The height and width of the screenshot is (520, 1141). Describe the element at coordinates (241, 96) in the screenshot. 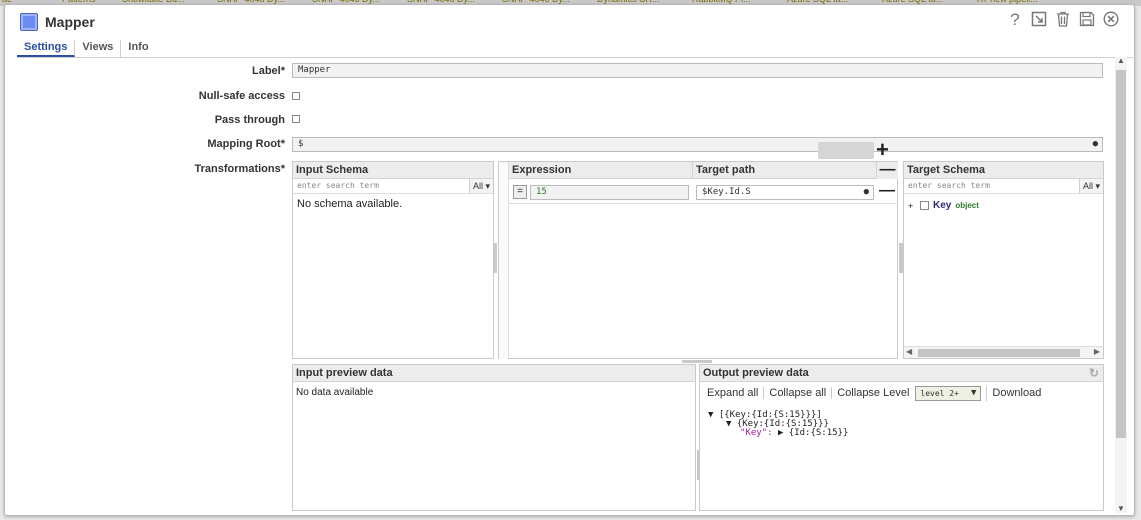

I see `null-safe-label: Null-safe access` at that location.